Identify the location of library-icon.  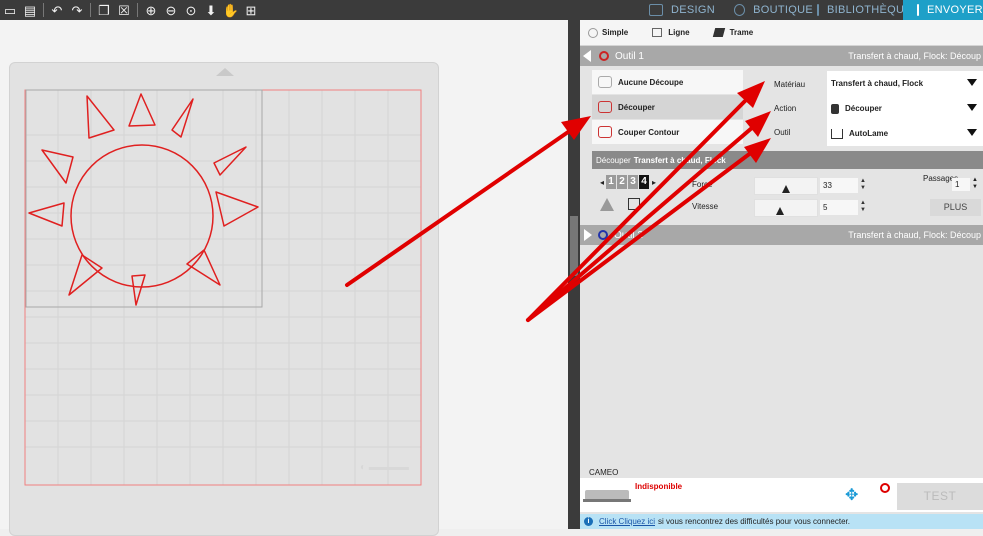
(818, 10).